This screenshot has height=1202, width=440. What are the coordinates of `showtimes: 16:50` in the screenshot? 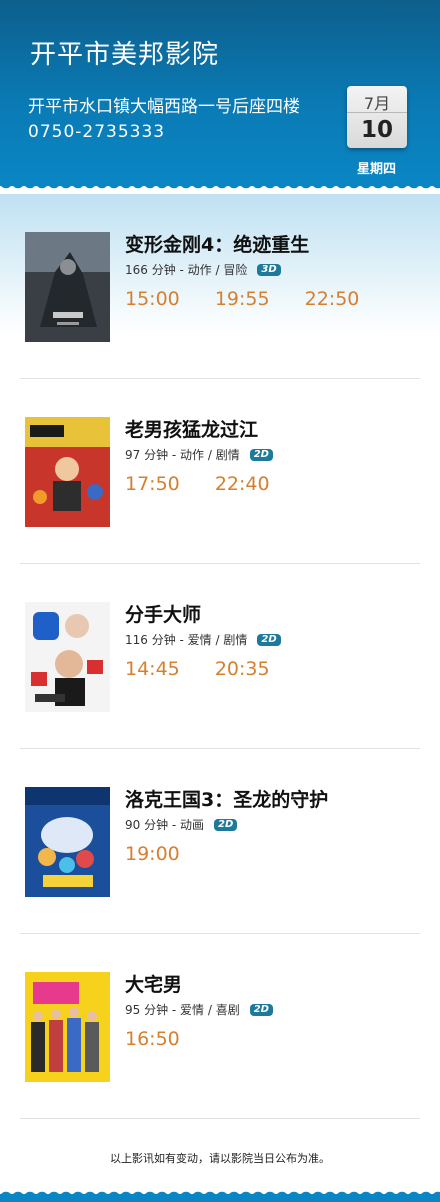 It's located at (167, 1039).